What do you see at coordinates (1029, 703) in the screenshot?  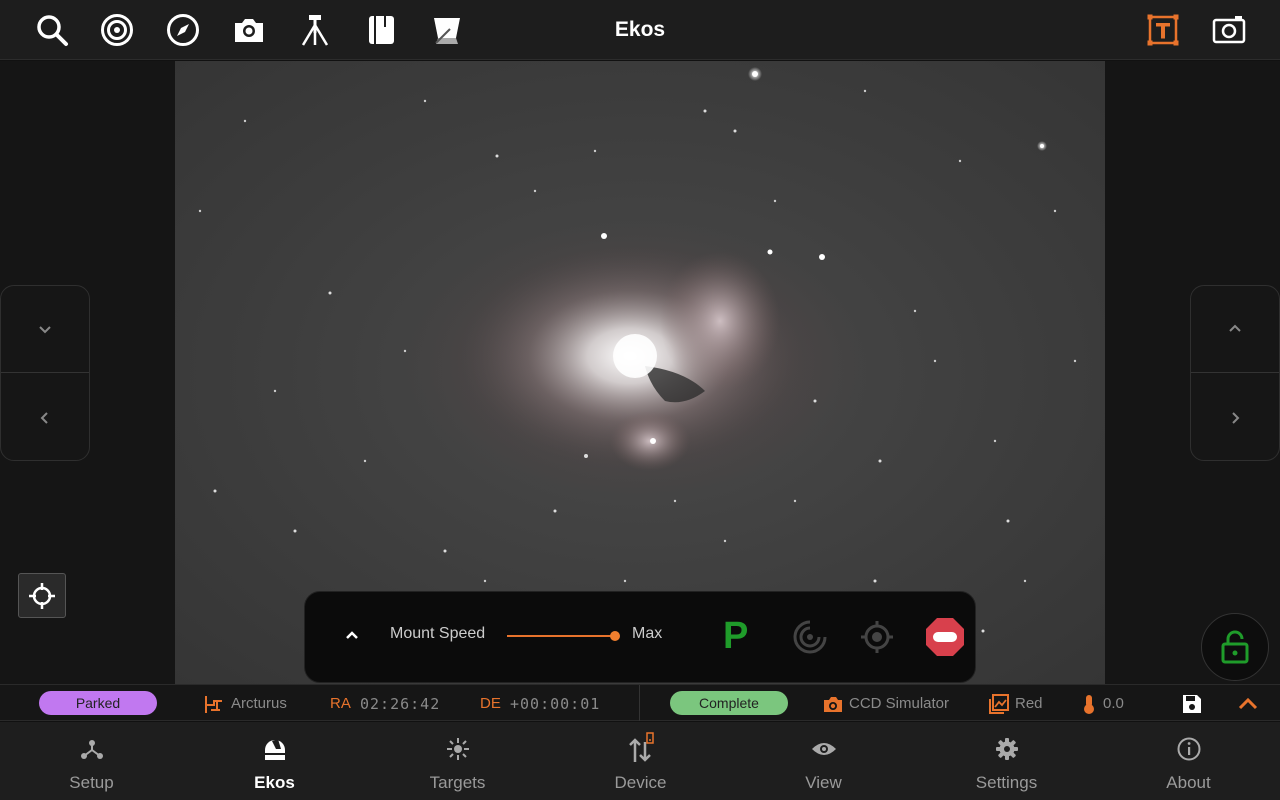 I see `filter-name: Red` at bounding box center [1029, 703].